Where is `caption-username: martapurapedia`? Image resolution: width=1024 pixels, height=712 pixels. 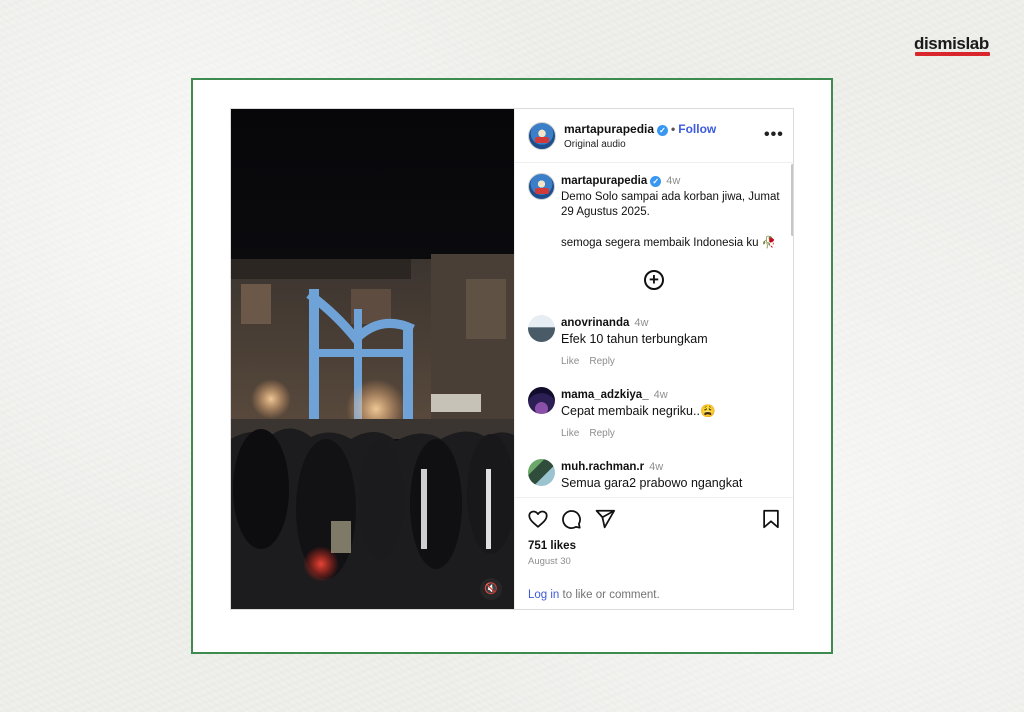
caption-username: martapurapedia is located at coordinates (604, 181).